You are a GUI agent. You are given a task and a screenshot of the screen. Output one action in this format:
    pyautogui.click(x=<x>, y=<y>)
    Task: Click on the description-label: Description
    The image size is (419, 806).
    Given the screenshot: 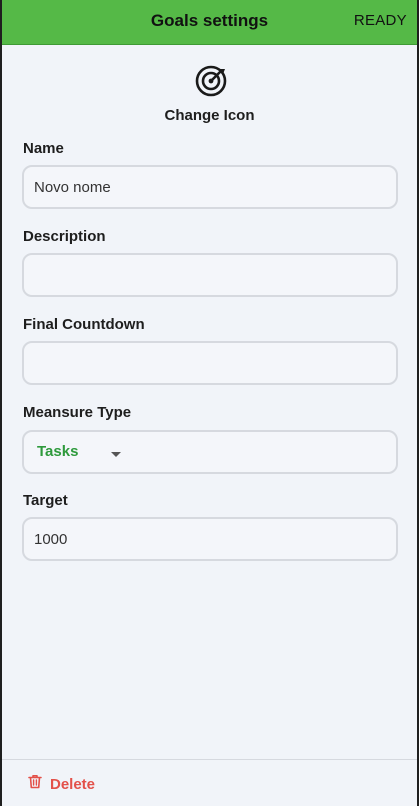 What is the action you would take?
    pyautogui.click(x=64, y=236)
    